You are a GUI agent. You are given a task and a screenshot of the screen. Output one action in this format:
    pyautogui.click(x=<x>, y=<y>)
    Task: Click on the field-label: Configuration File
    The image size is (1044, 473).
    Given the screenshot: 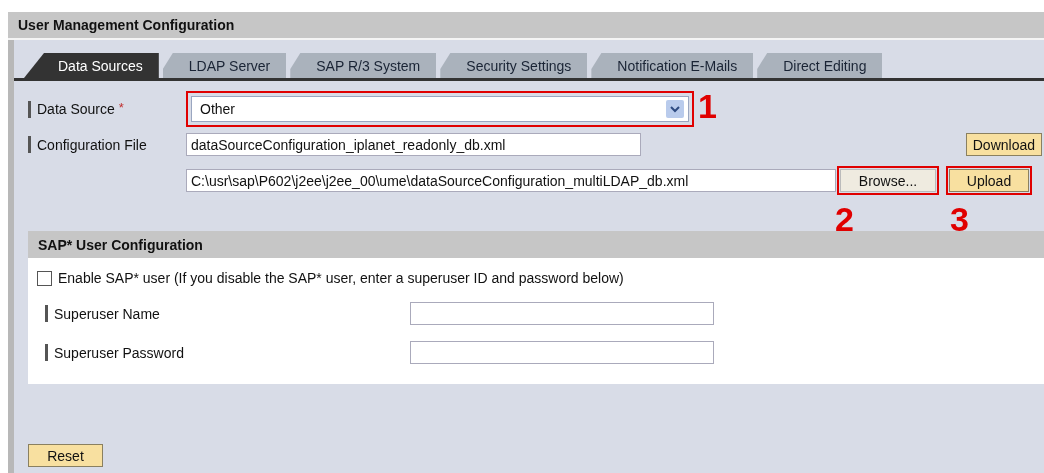 What is the action you would take?
    pyautogui.click(x=92, y=144)
    